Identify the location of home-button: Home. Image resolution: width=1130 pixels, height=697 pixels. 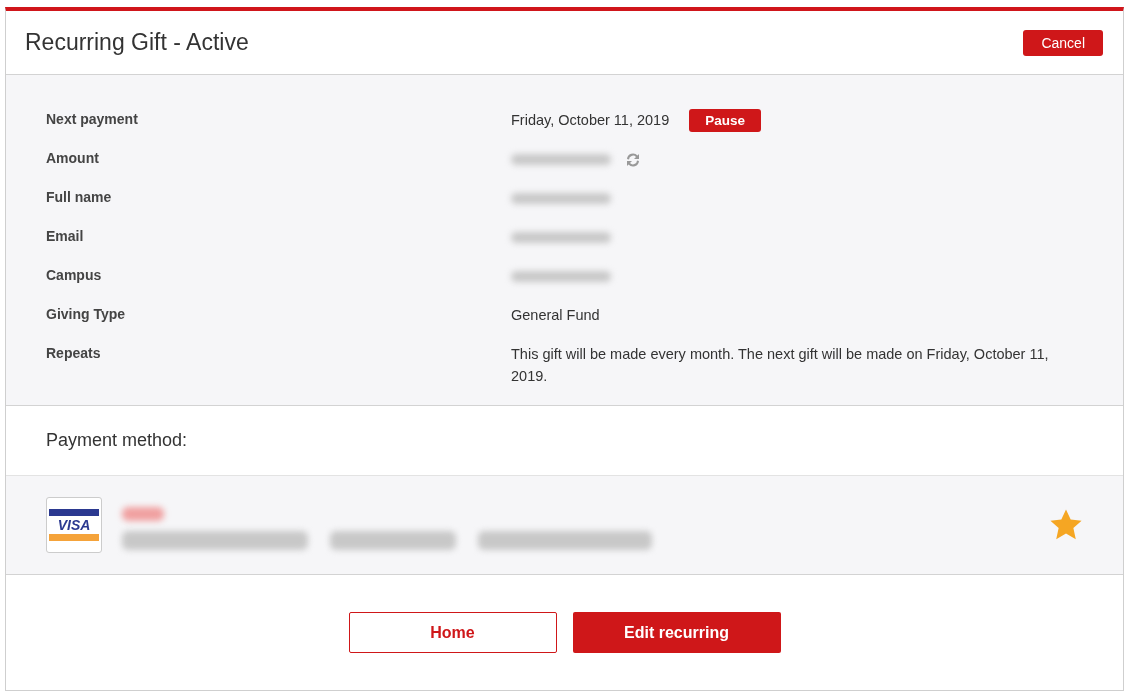
(452, 632).